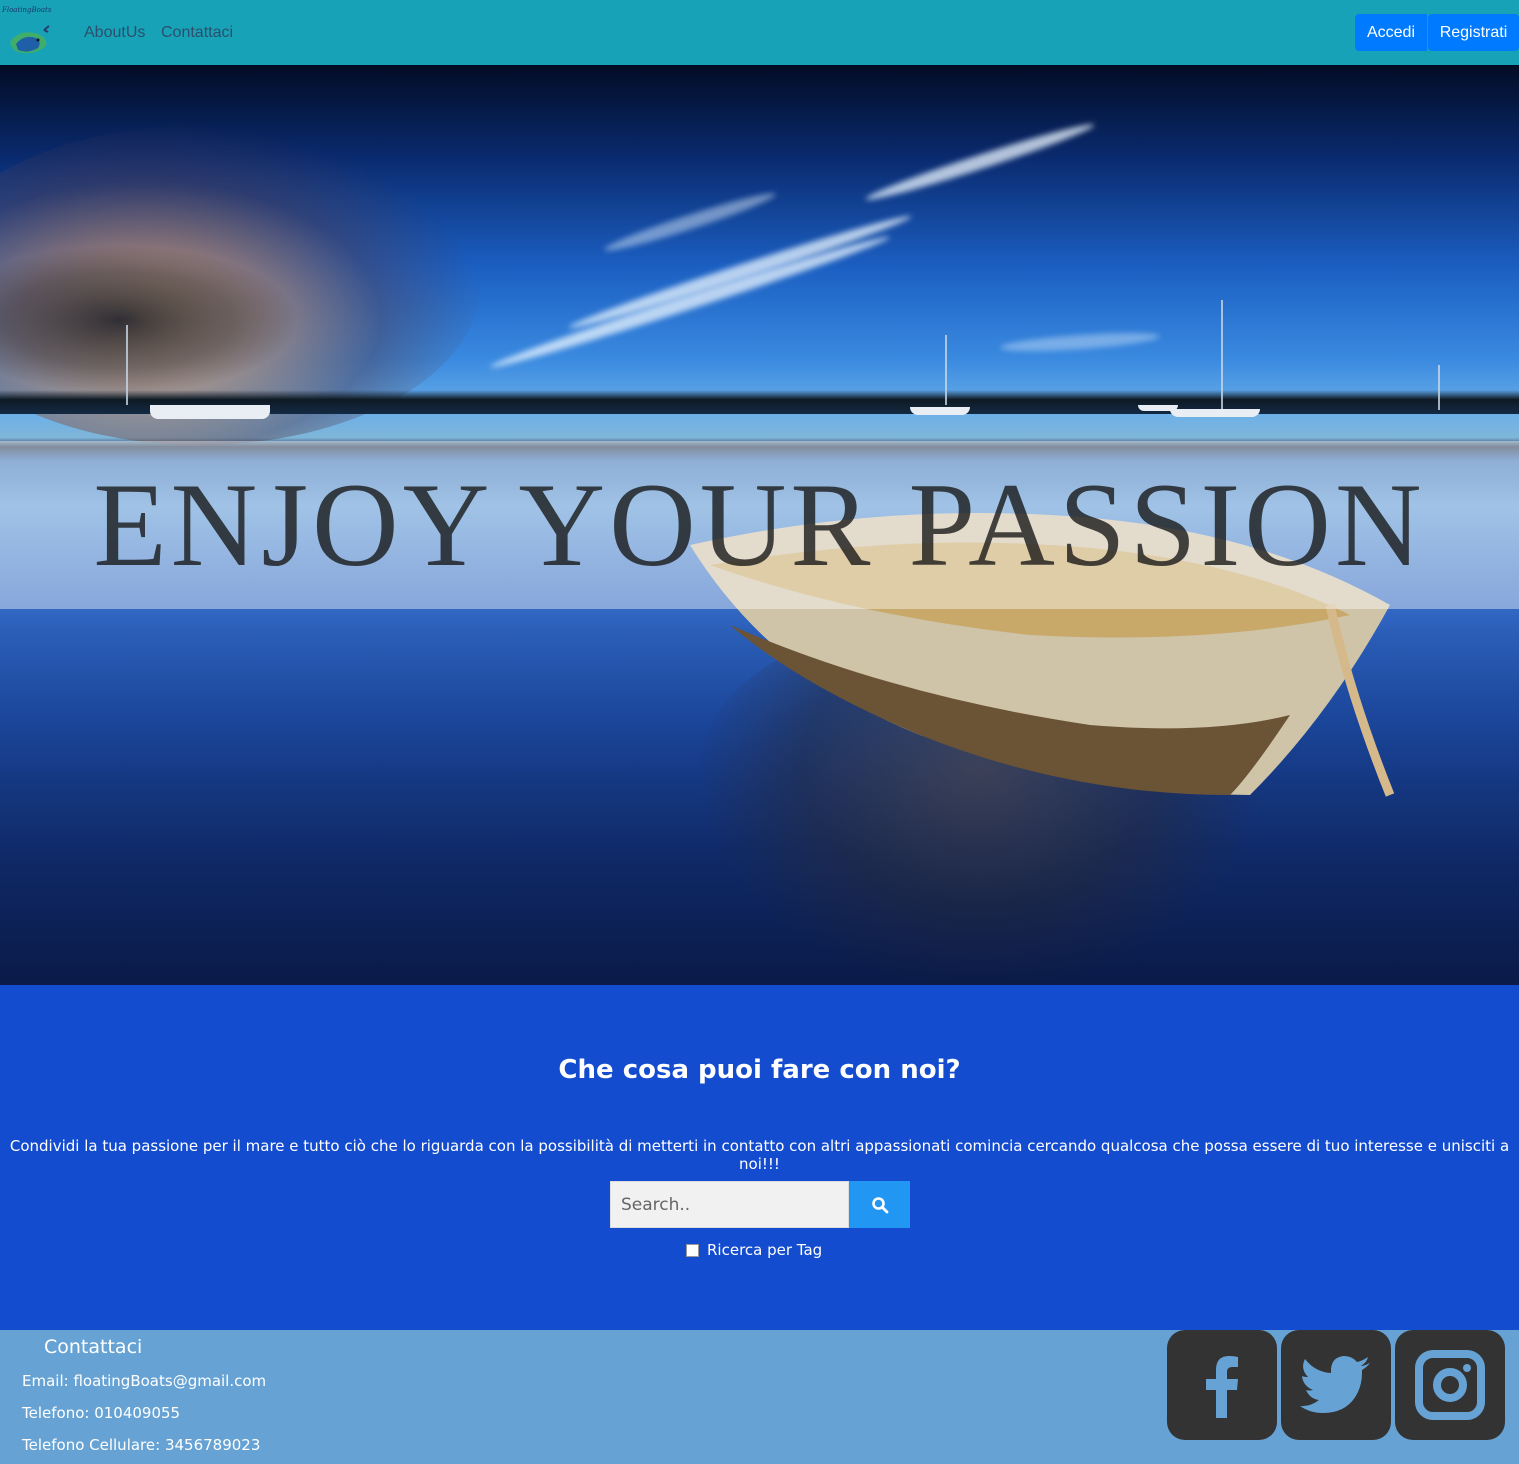 This screenshot has height=1464, width=1519. I want to click on login-button: Accedi, so click(1391, 32).